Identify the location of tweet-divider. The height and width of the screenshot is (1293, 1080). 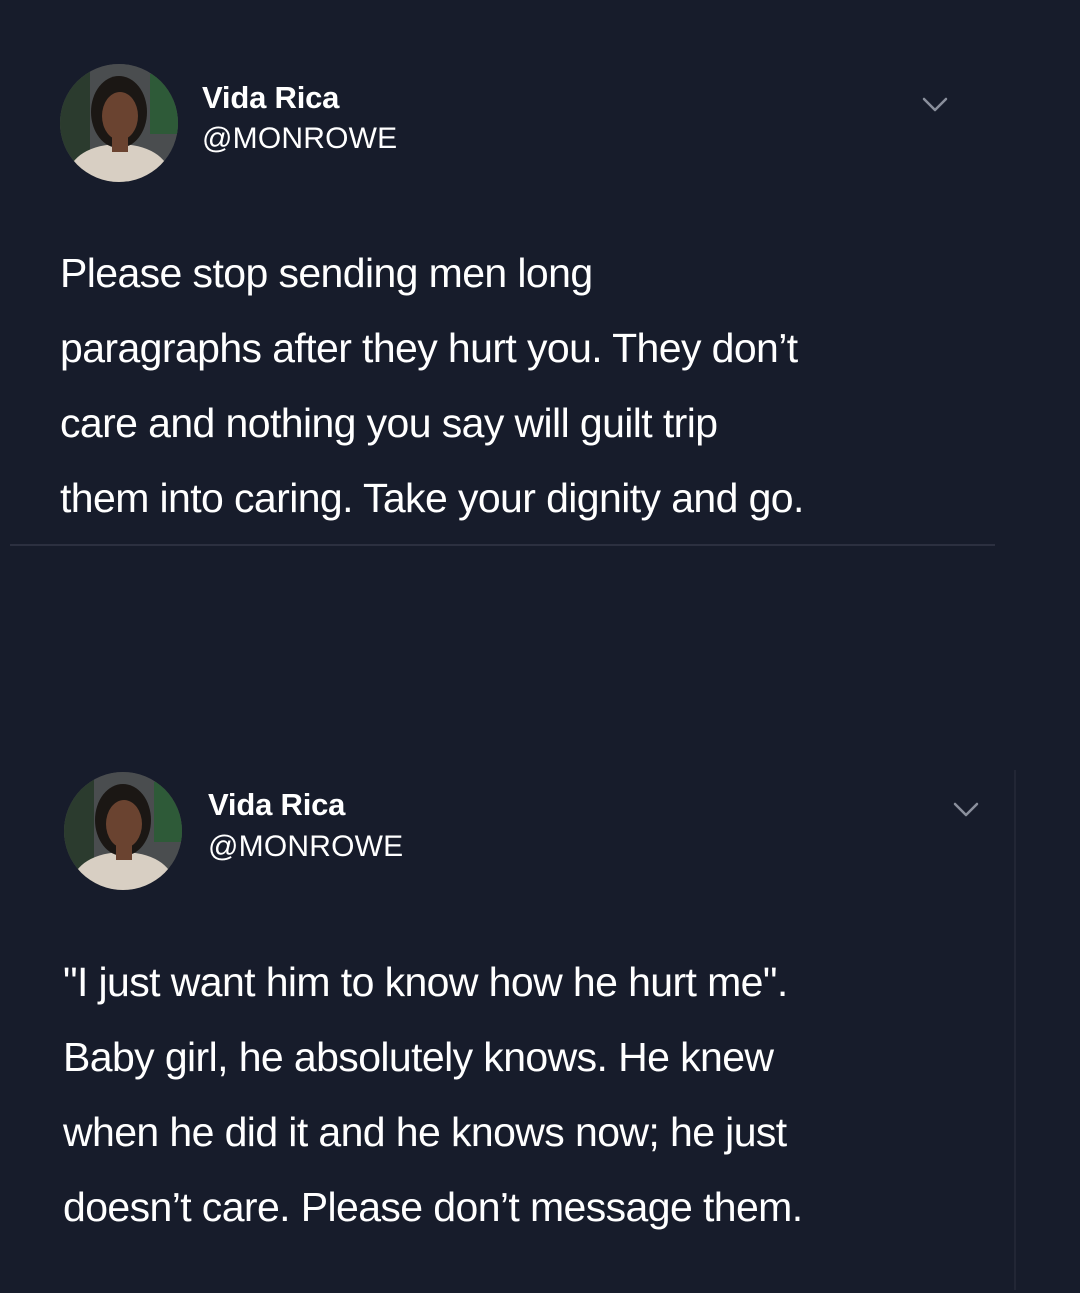
(502, 545).